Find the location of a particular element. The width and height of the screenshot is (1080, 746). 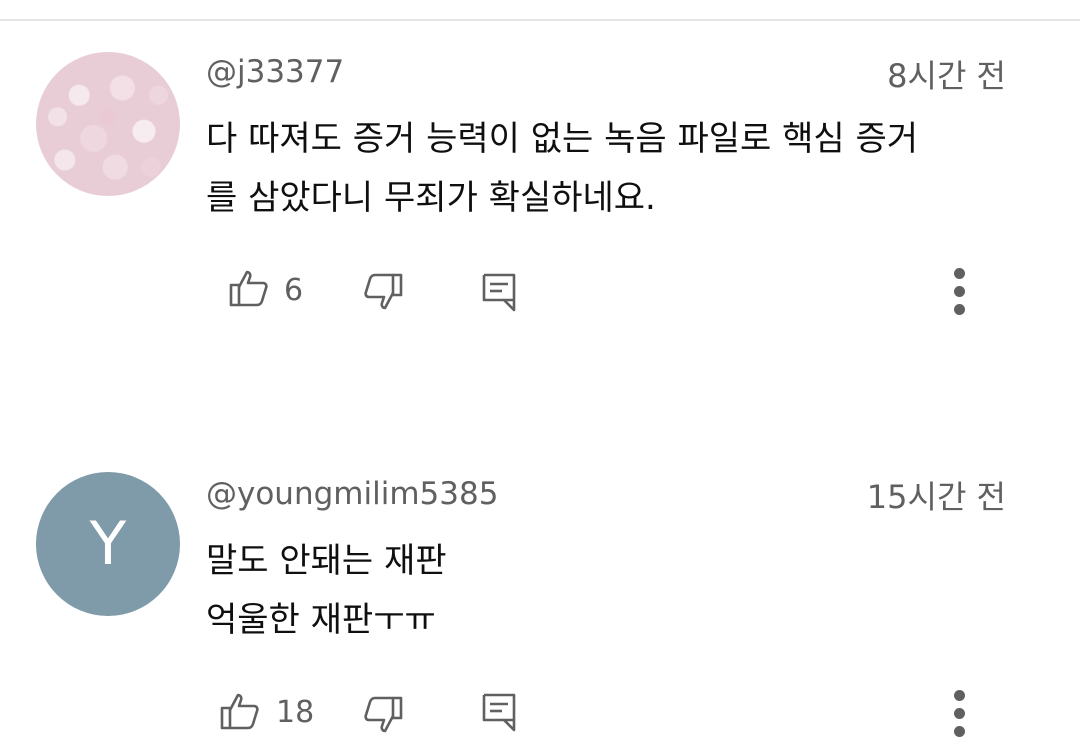

like-count: 18 is located at coordinates (295, 712).